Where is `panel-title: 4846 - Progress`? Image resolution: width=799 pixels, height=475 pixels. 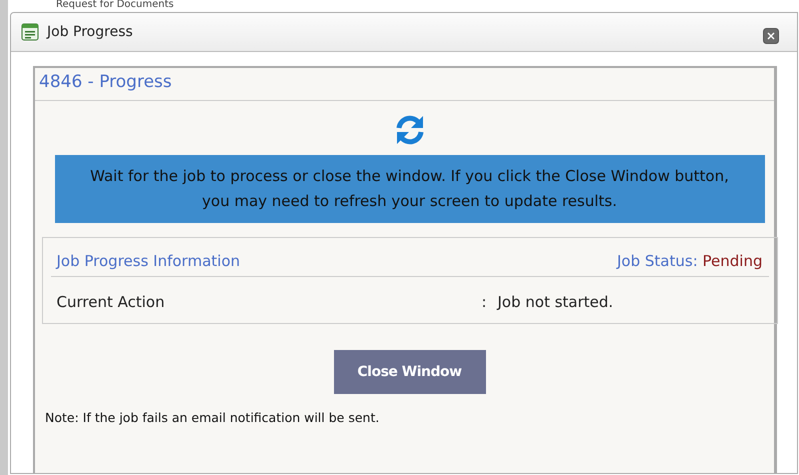 panel-title: 4846 - Progress is located at coordinates (404, 84).